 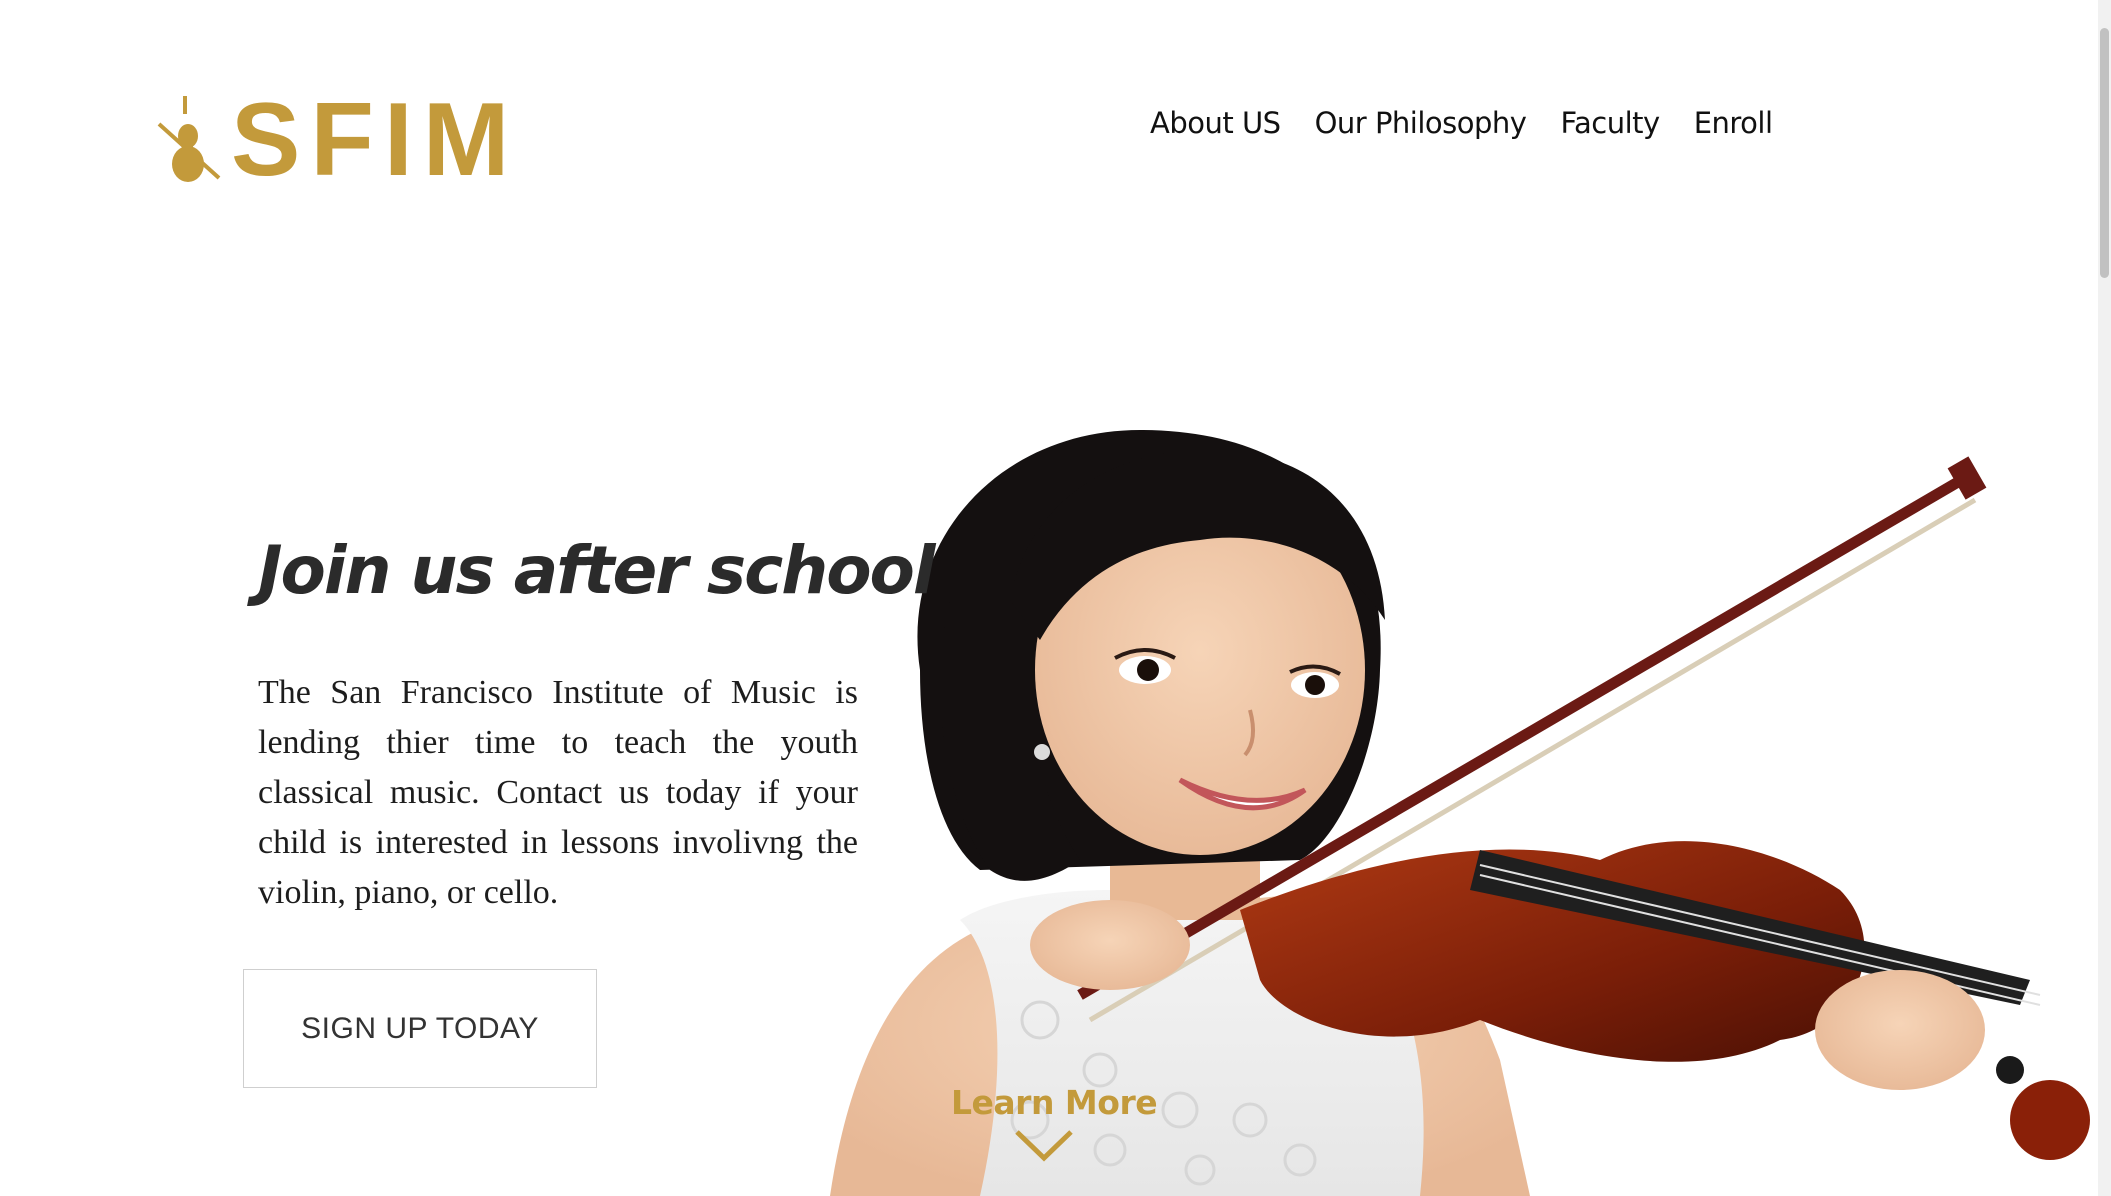 What do you see at coordinates (2104, 153) in the screenshot?
I see `scrollbar-thumb` at bounding box center [2104, 153].